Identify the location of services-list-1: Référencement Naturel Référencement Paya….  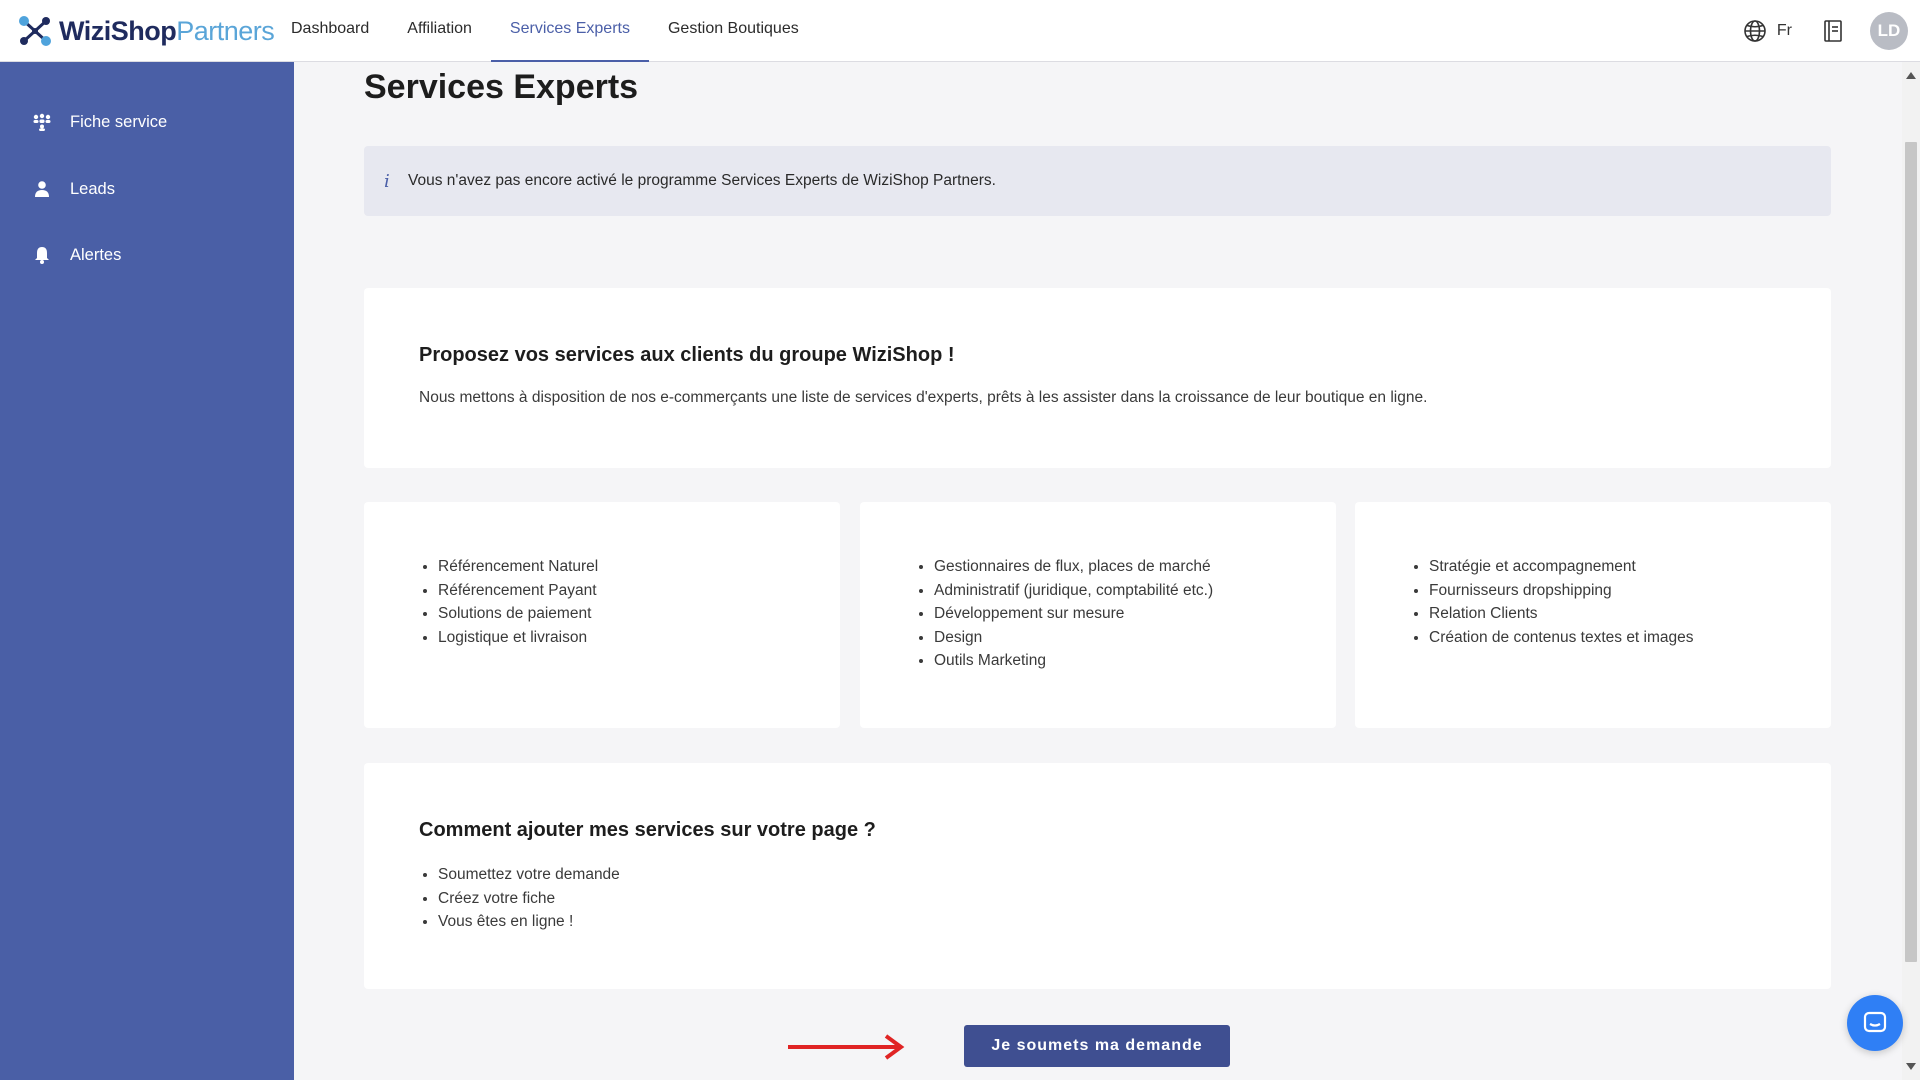
(508, 602).